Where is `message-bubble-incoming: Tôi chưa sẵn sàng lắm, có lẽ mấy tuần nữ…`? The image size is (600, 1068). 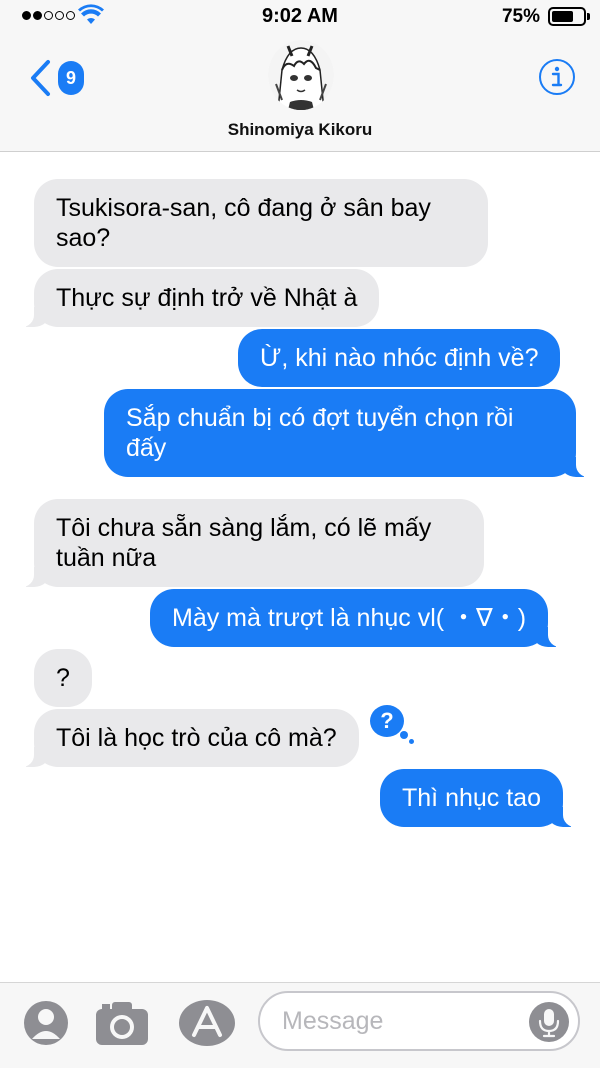
message-bubble-incoming: Tôi chưa sẵn sàng lắm, có lẽ mấy tuần nữ… is located at coordinates (249, 543).